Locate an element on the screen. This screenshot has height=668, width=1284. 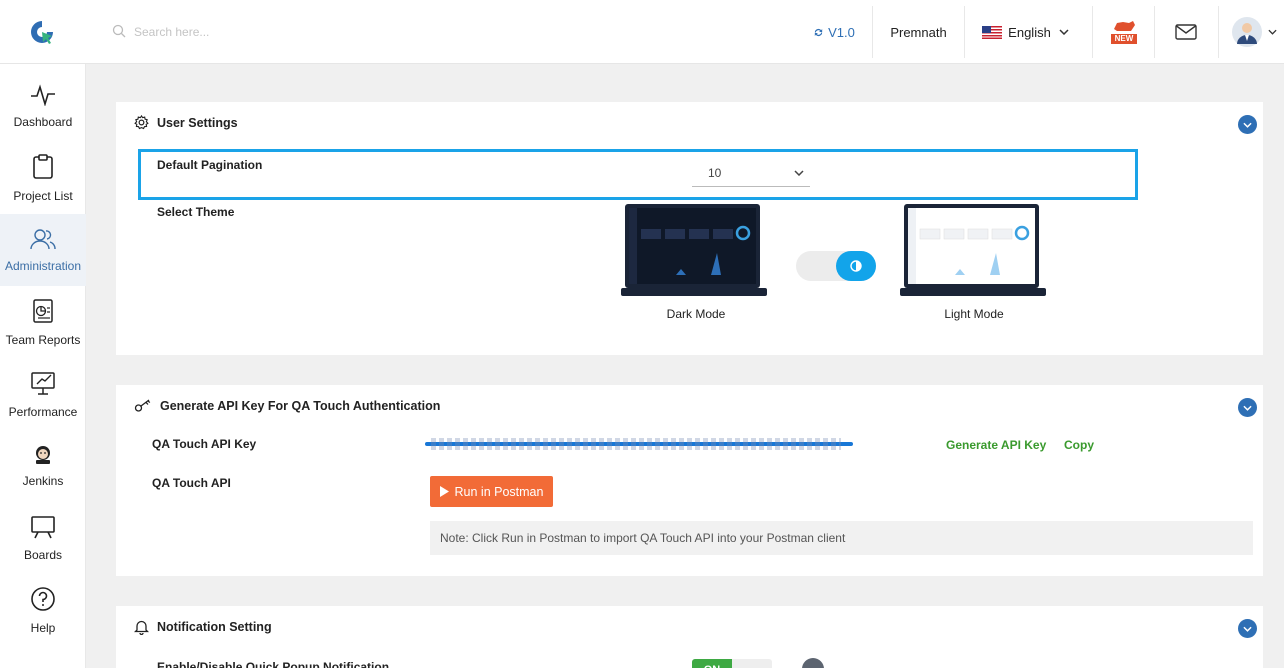
toggle-knob is located at coordinates (856, 266).